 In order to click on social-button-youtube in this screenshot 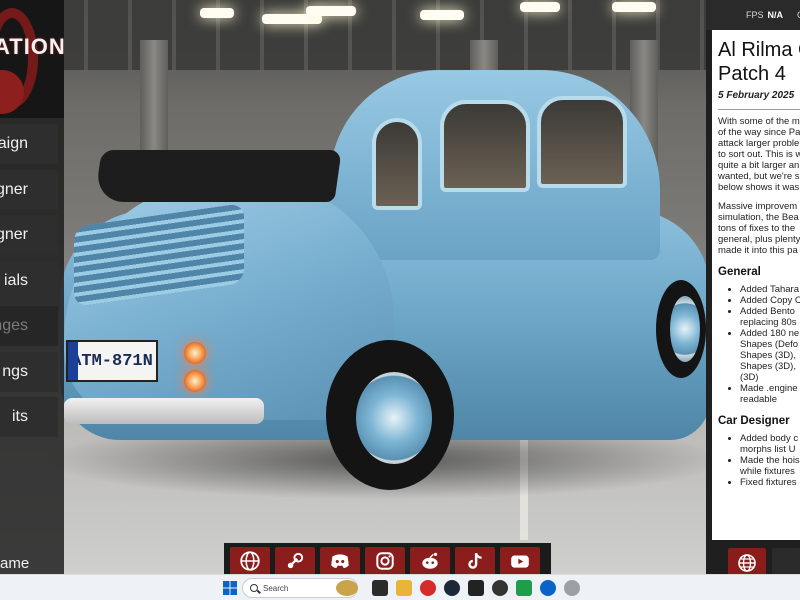, I will do `click(520, 560)`.